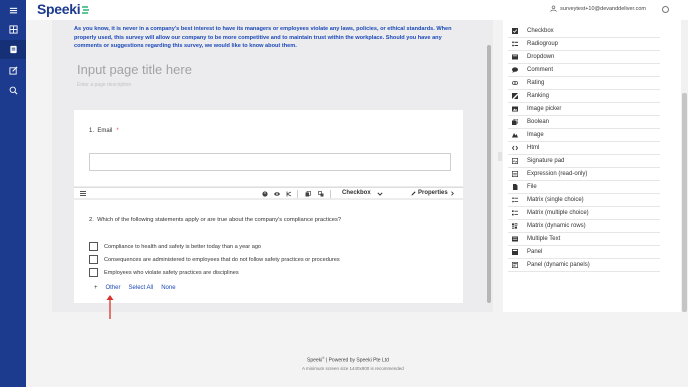 Image resolution: width=688 pixels, height=387 pixels. What do you see at coordinates (514, 109) in the screenshot?
I see `image-picker-icon` at bounding box center [514, 109].